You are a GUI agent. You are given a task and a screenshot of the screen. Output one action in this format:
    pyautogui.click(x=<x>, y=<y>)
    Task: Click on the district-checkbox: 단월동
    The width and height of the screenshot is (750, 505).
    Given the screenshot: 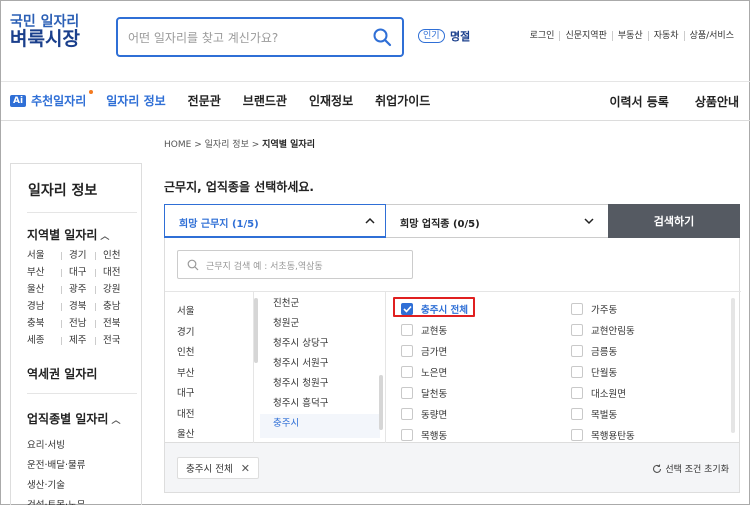 What is the action you would take?
    pyautogui.click(x=594, y=372)
    